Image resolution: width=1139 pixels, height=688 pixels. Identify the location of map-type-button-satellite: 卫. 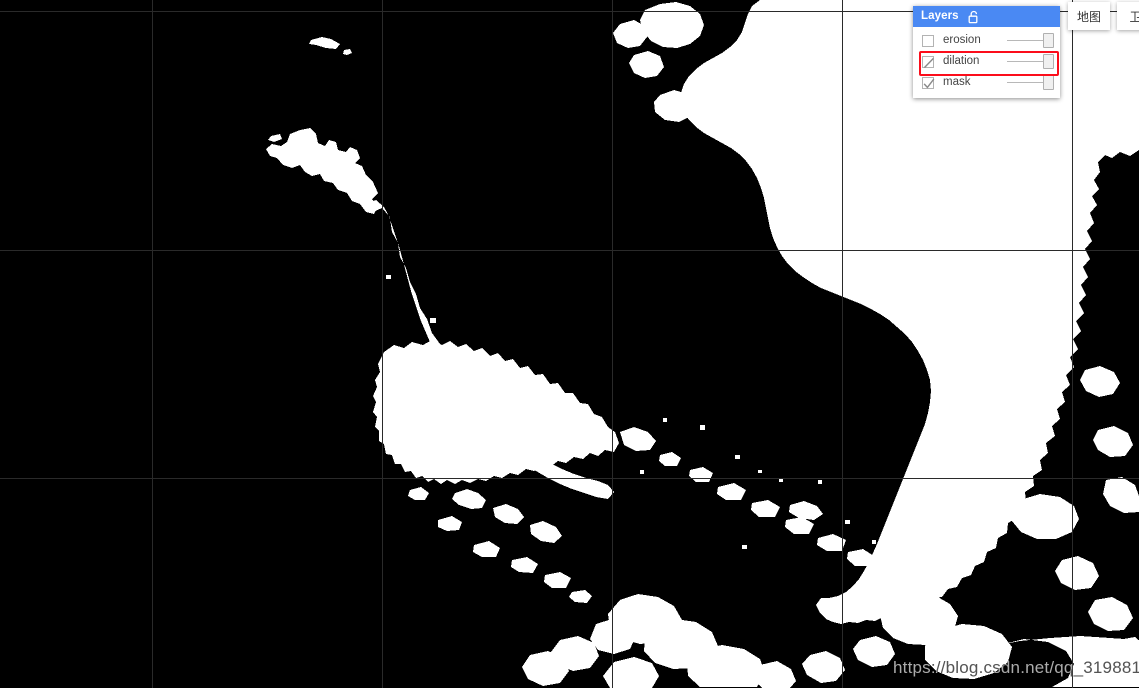
(1128, 16).